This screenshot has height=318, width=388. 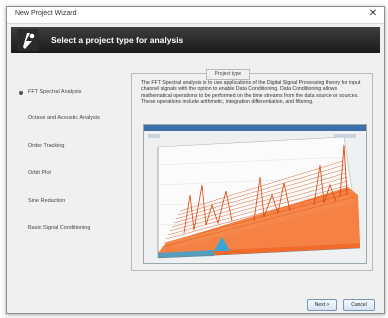 I want to click on option-label: Orbit Plot, so click(x=39, y=173).